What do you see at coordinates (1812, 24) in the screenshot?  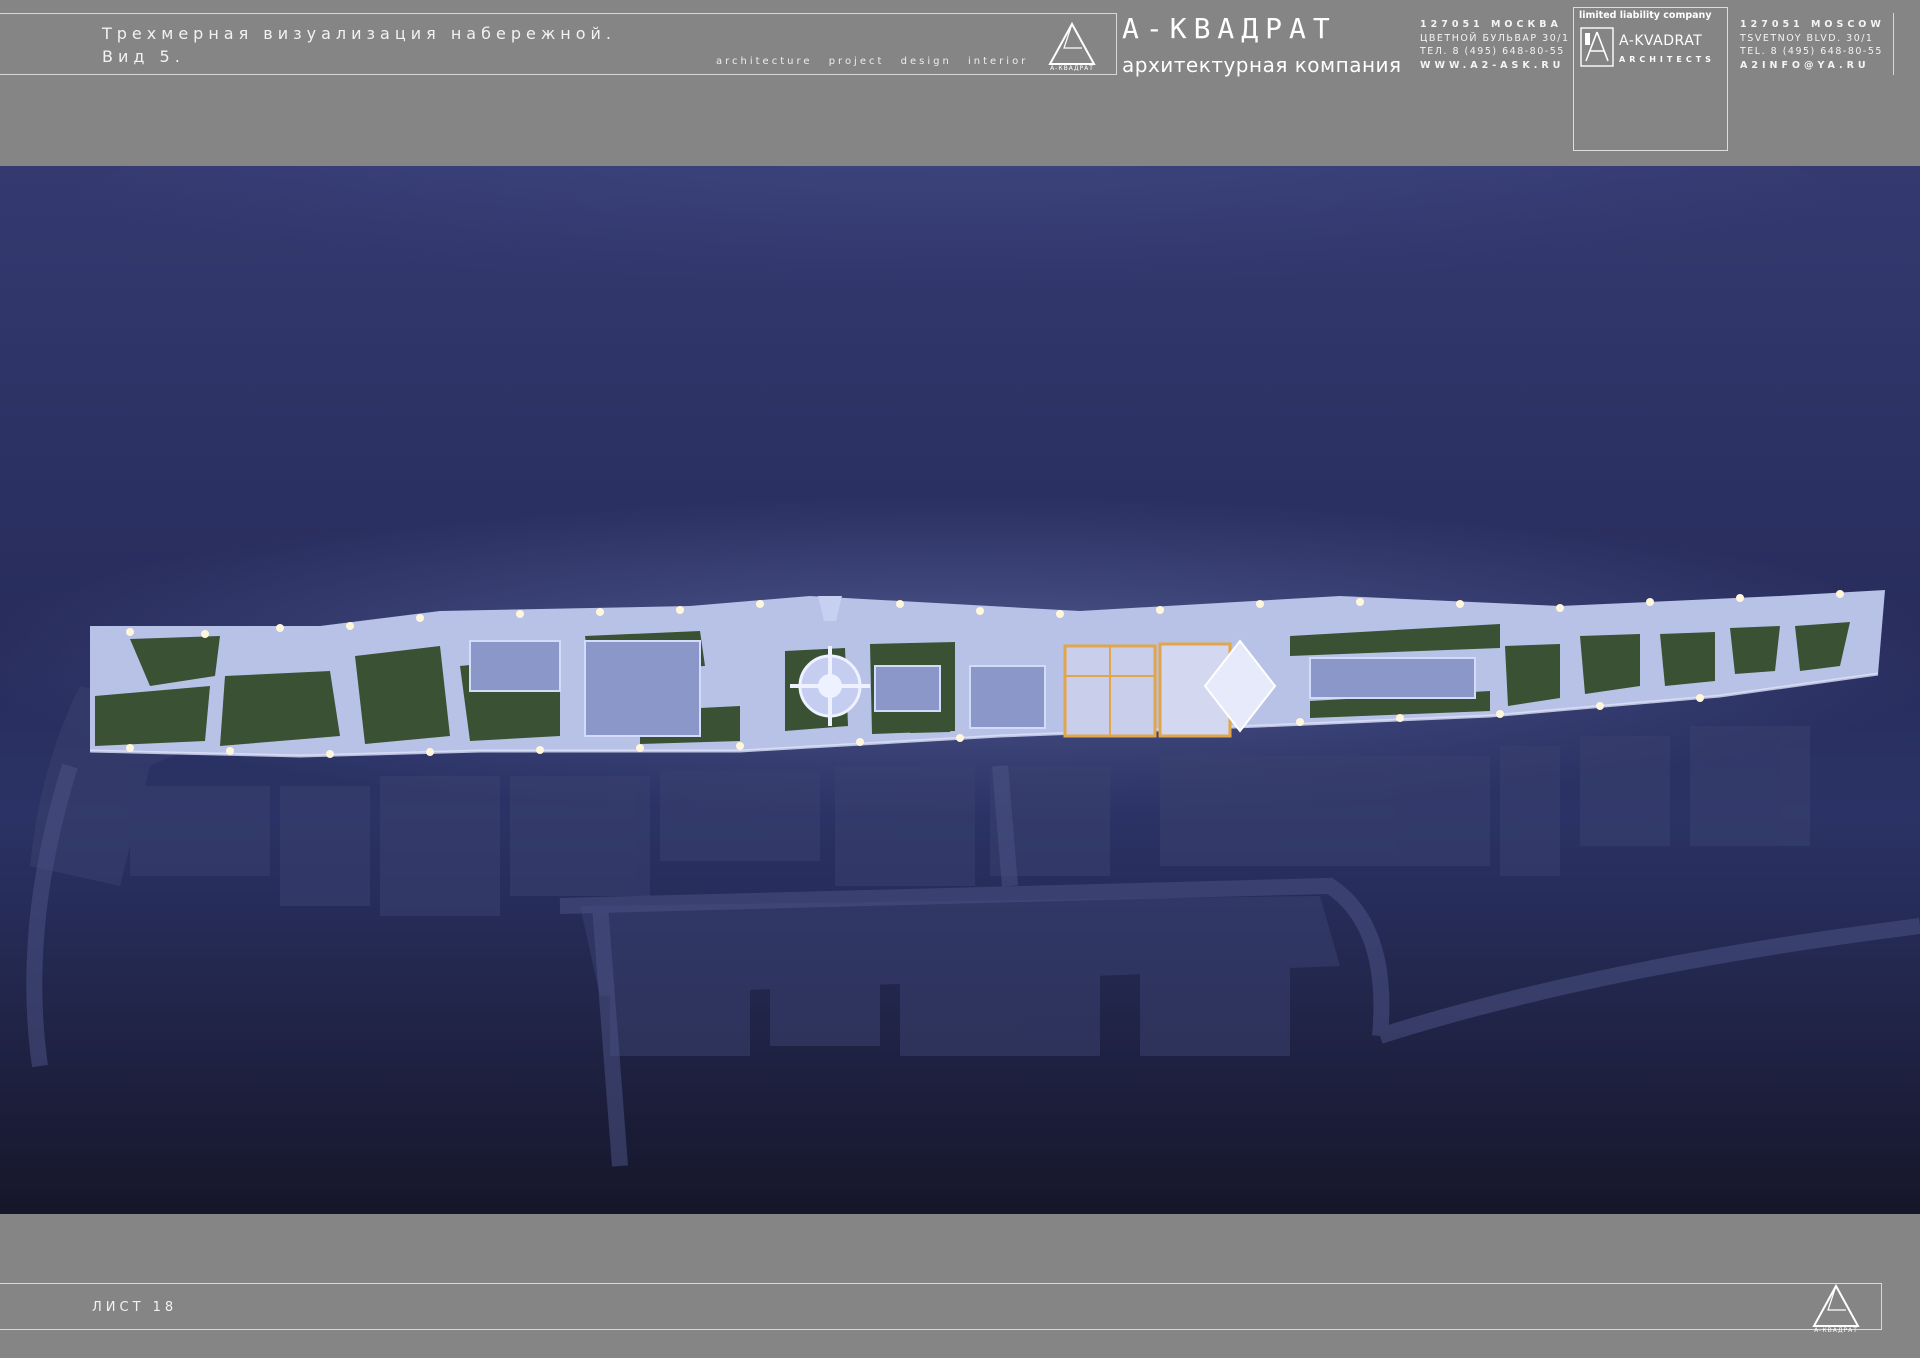 I see `address-en-city: 127051 MOSCOW` at bounding box center [1812, 24].